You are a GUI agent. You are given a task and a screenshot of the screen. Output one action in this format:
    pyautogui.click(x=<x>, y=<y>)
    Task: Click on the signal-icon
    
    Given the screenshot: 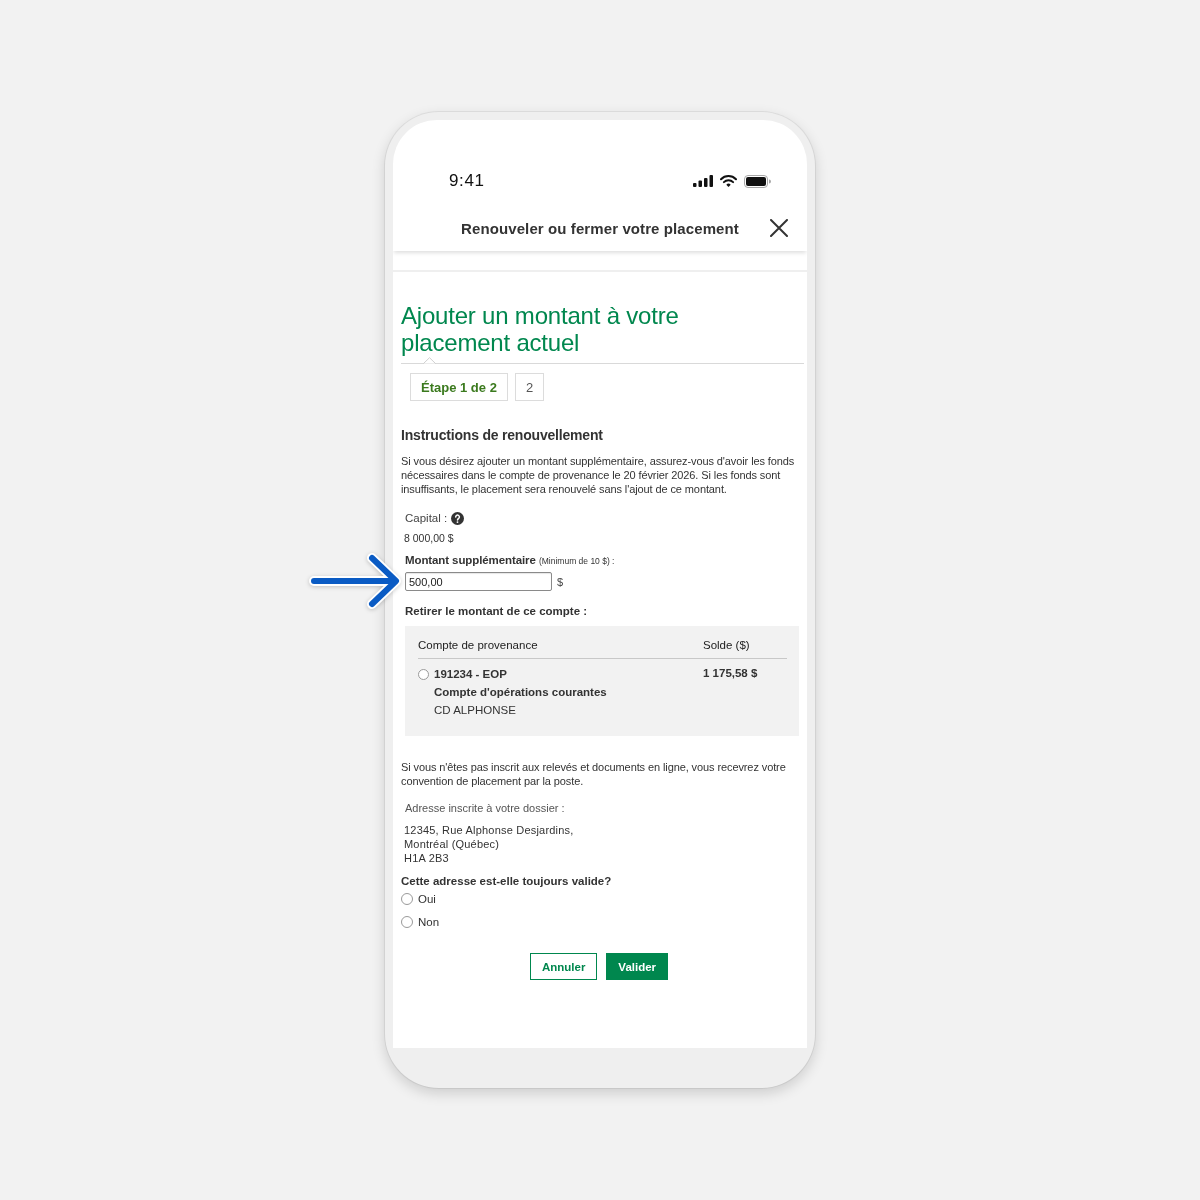 What is the action you would take?
    pyautogui.click(x=703, y=181)
    